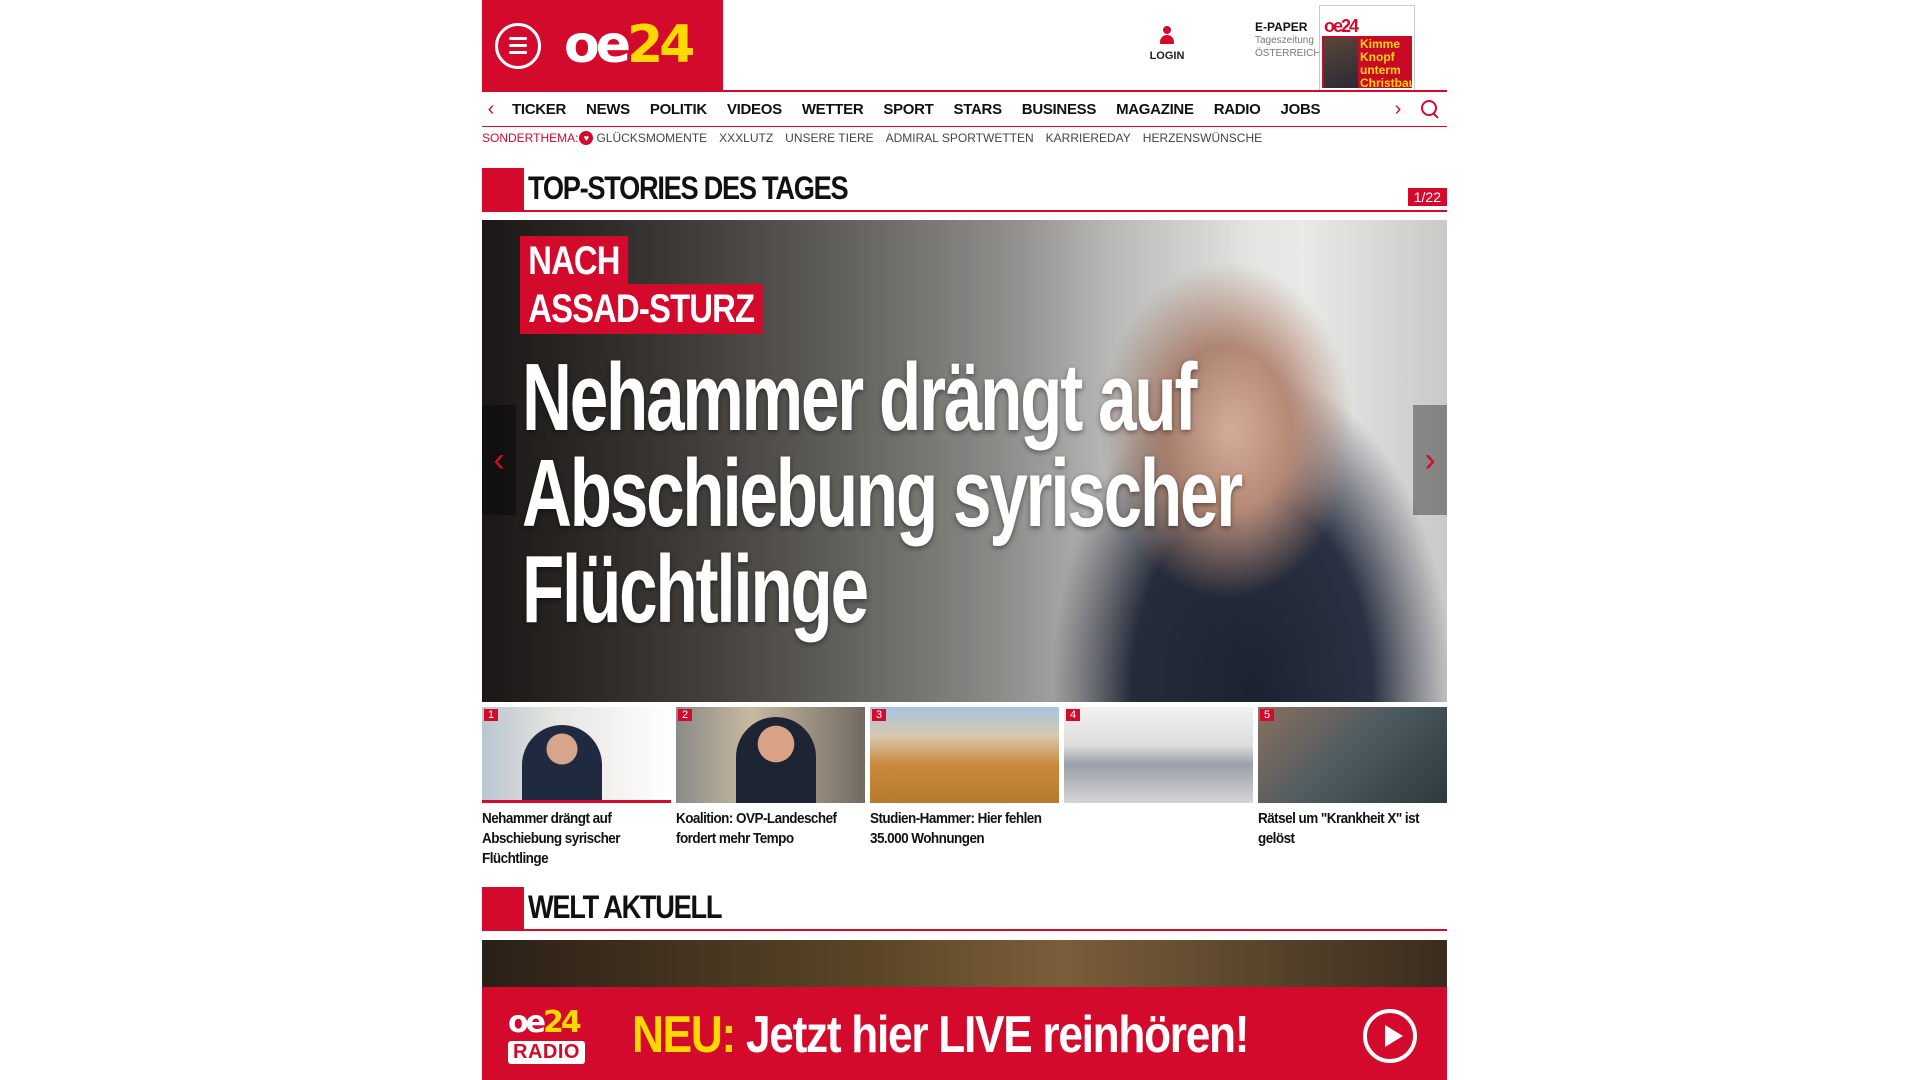 This screenshot has height=1080, width=1920. I want to click on hero-prev-arrow-icon: ‹, so click(499, 460).